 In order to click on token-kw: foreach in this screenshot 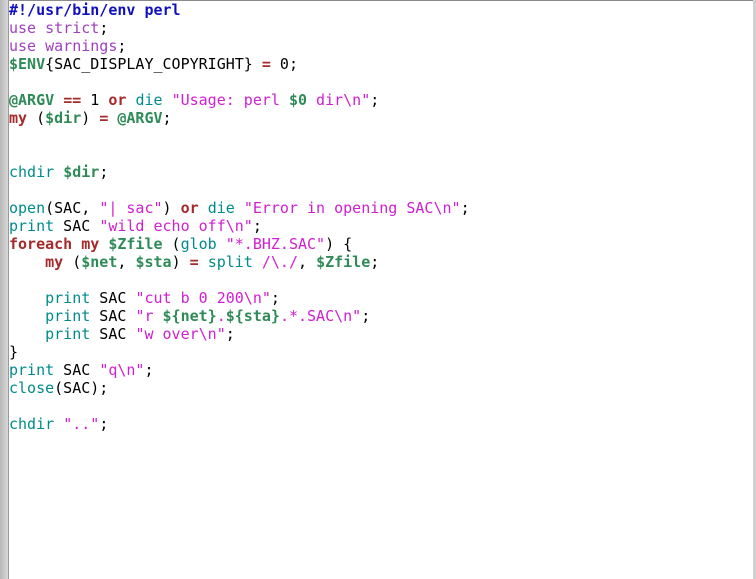, I will do `click(41, 244)`.